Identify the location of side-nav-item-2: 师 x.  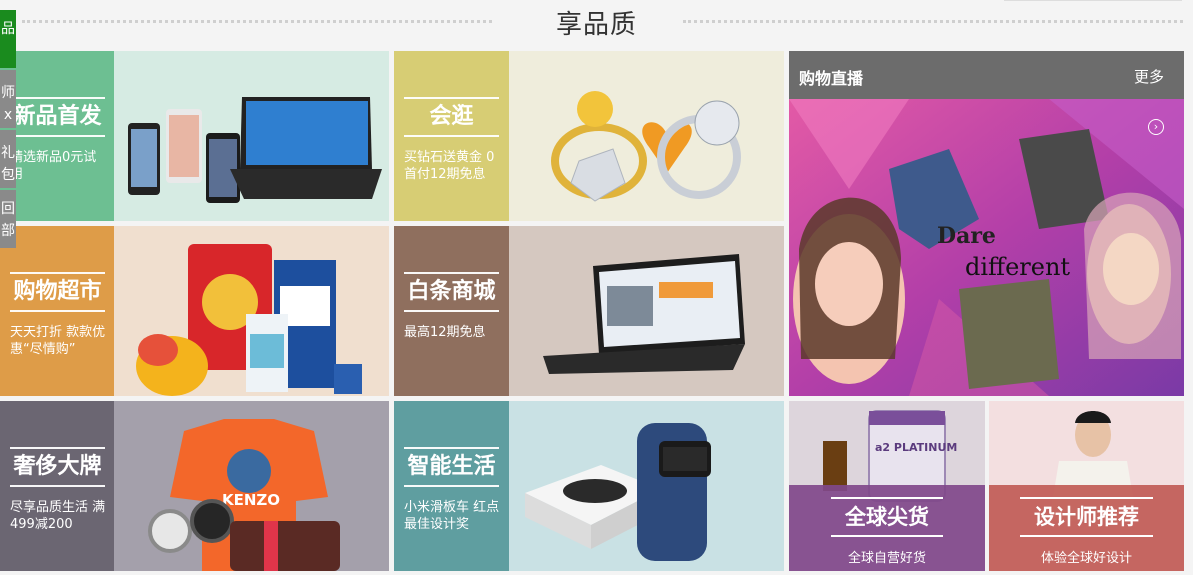
(8, 99).